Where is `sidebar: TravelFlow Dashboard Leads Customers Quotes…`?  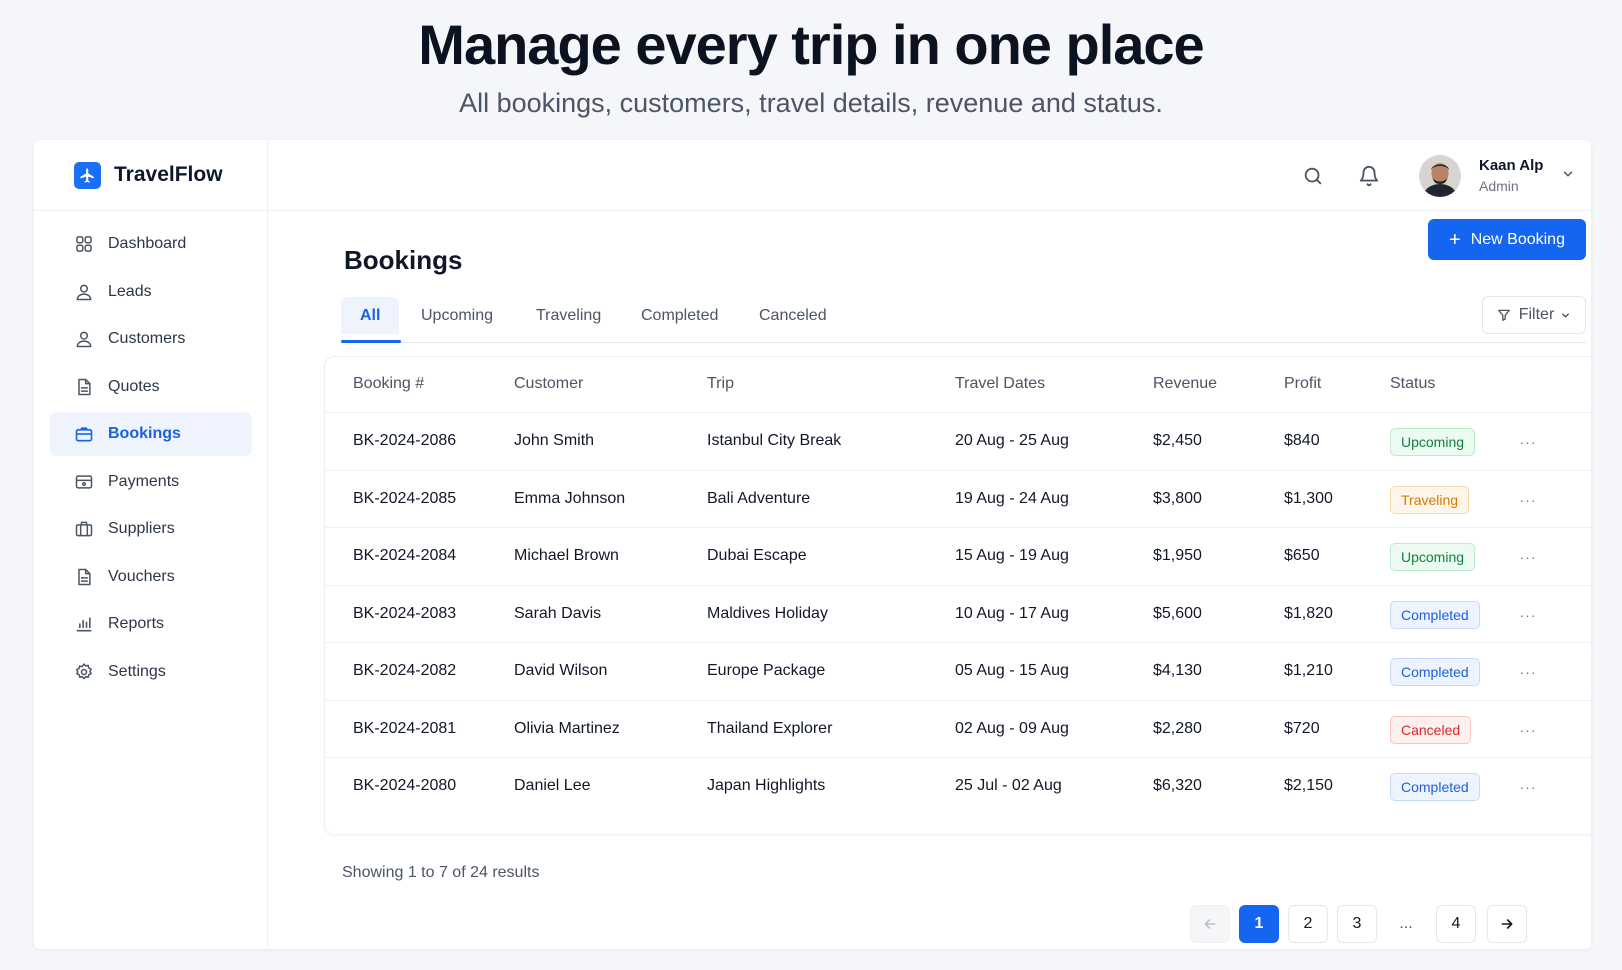 sidebar: TravelFlow Dashboard Leads Customers Quotes… is located at coordinates (151, 544).